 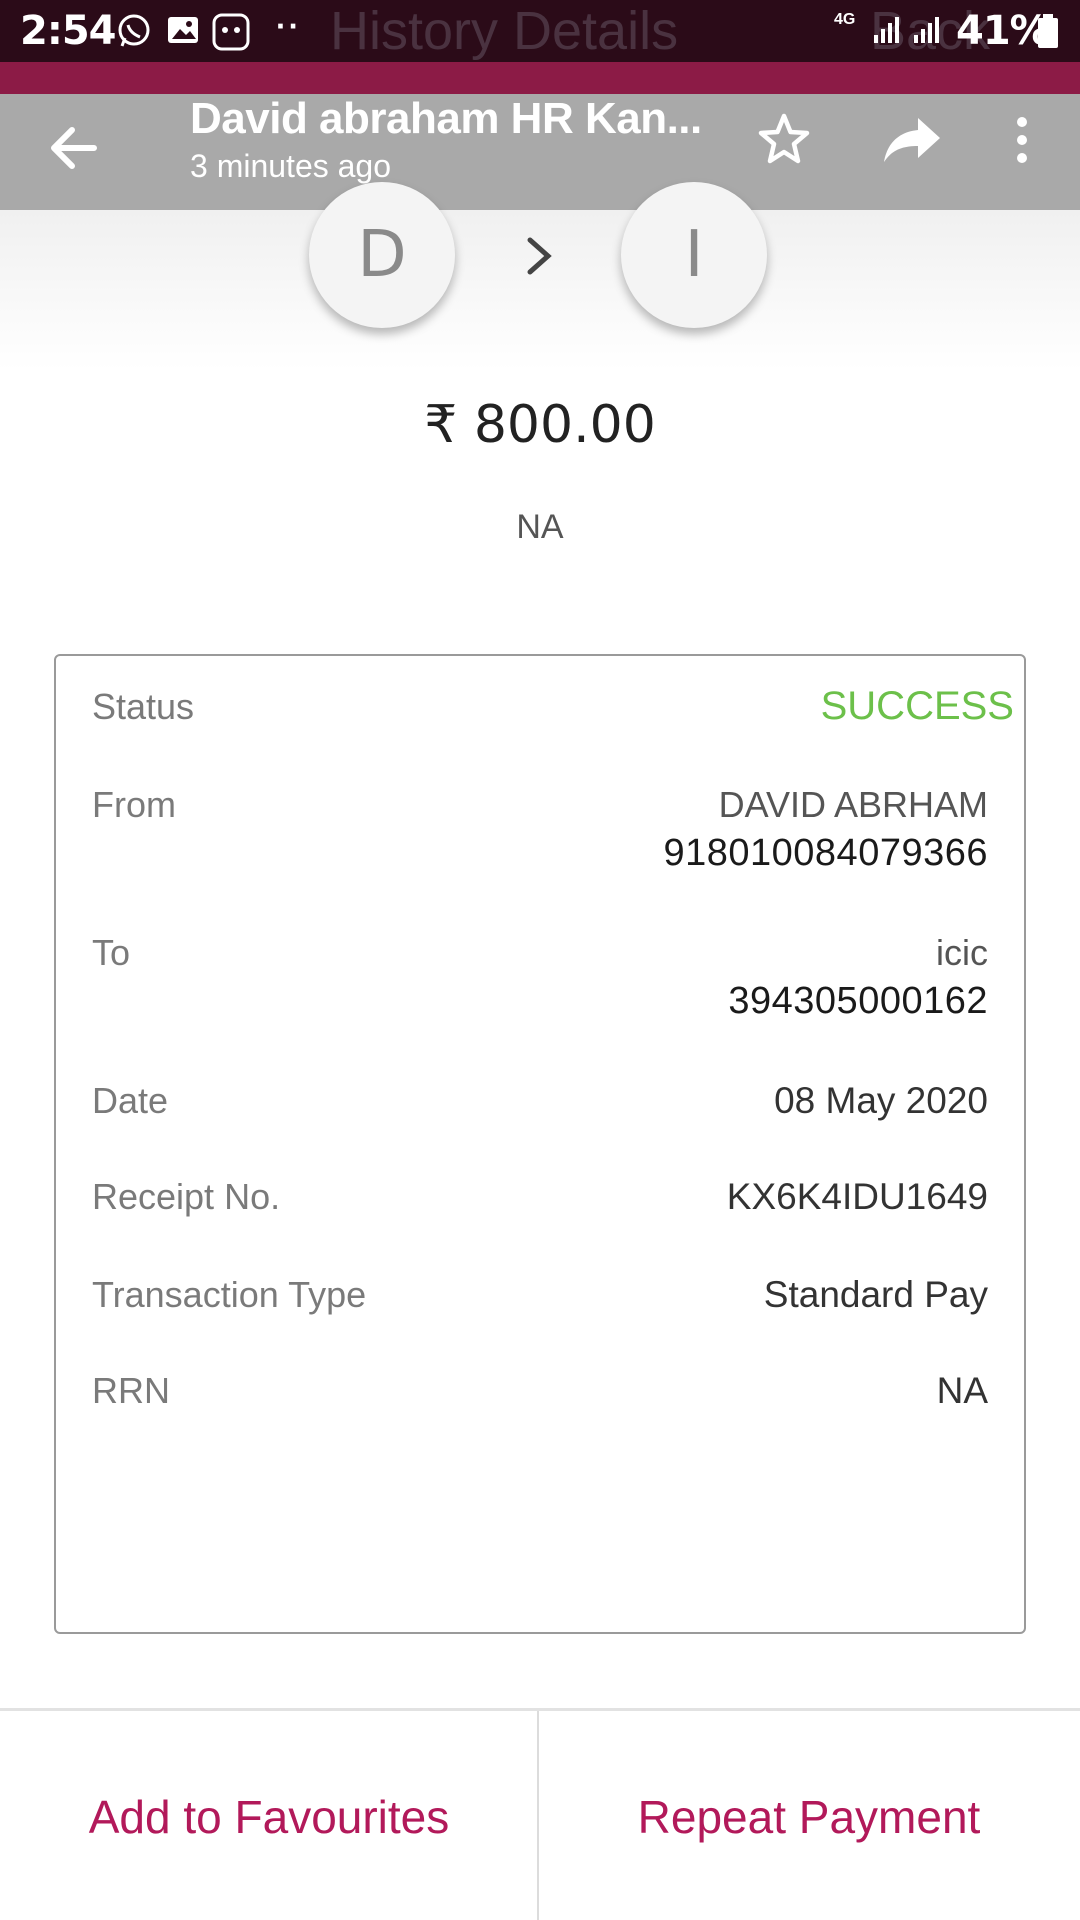 I want to click on from-account: 918010084079366, so click(x=825, y=853).